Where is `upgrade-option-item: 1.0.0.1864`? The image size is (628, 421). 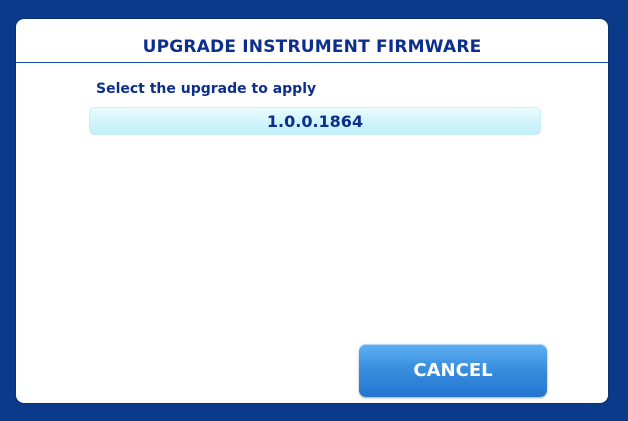
upgrade-option-item: 1.0.0.1864 is located at coordinates (315, 121).